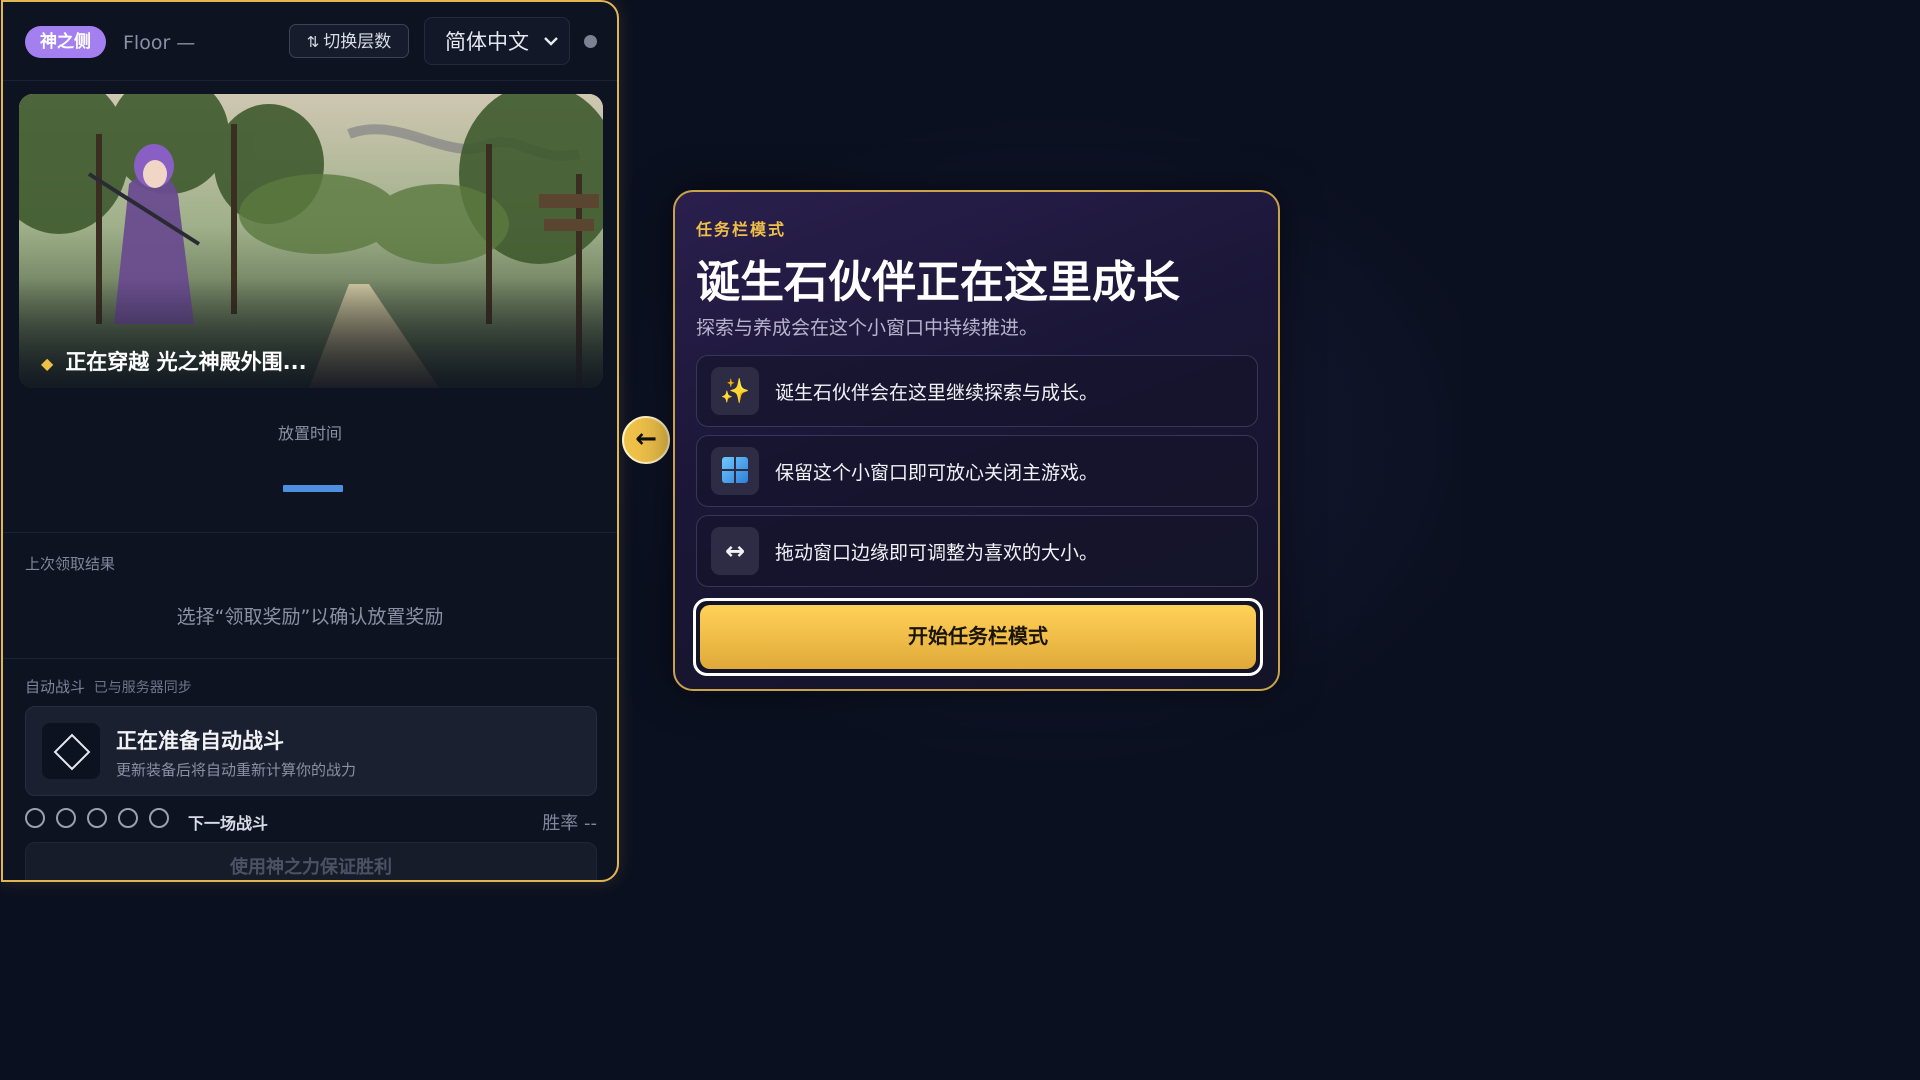  What do you see at coordinates (313, 42) in the screenshot?
I see `swap-vertical-icon: ⇅` at bounding box center [313, 42].